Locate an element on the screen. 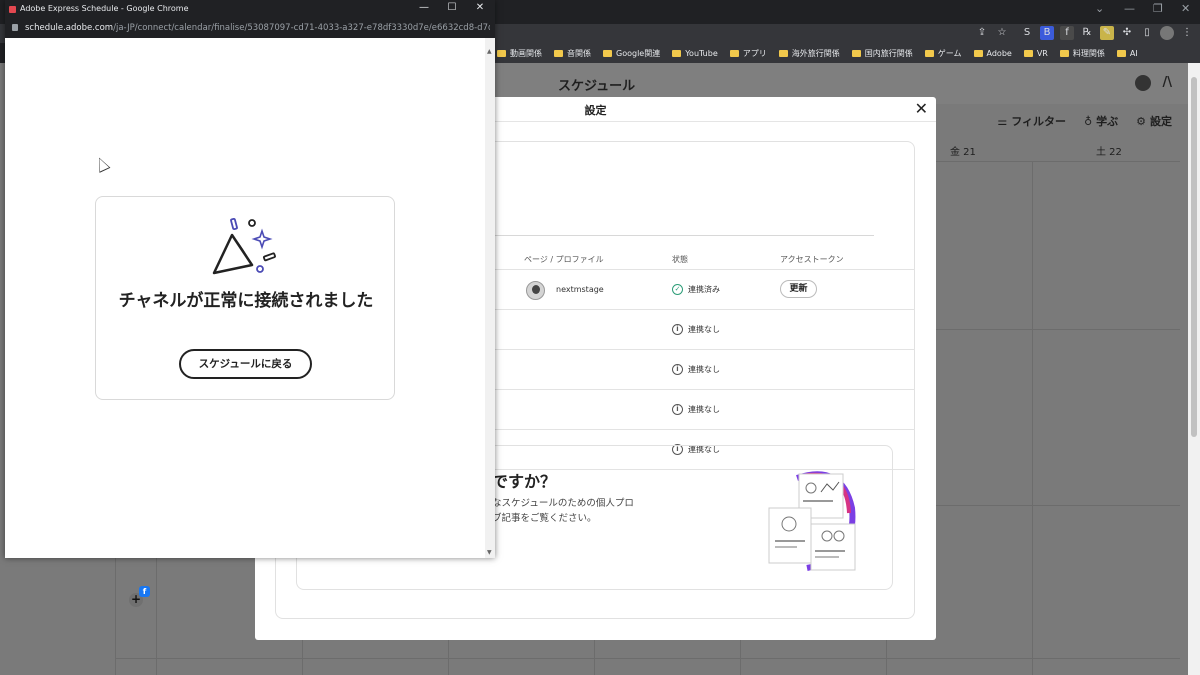  page-scrollbar is located at coordinates (1194, 369).